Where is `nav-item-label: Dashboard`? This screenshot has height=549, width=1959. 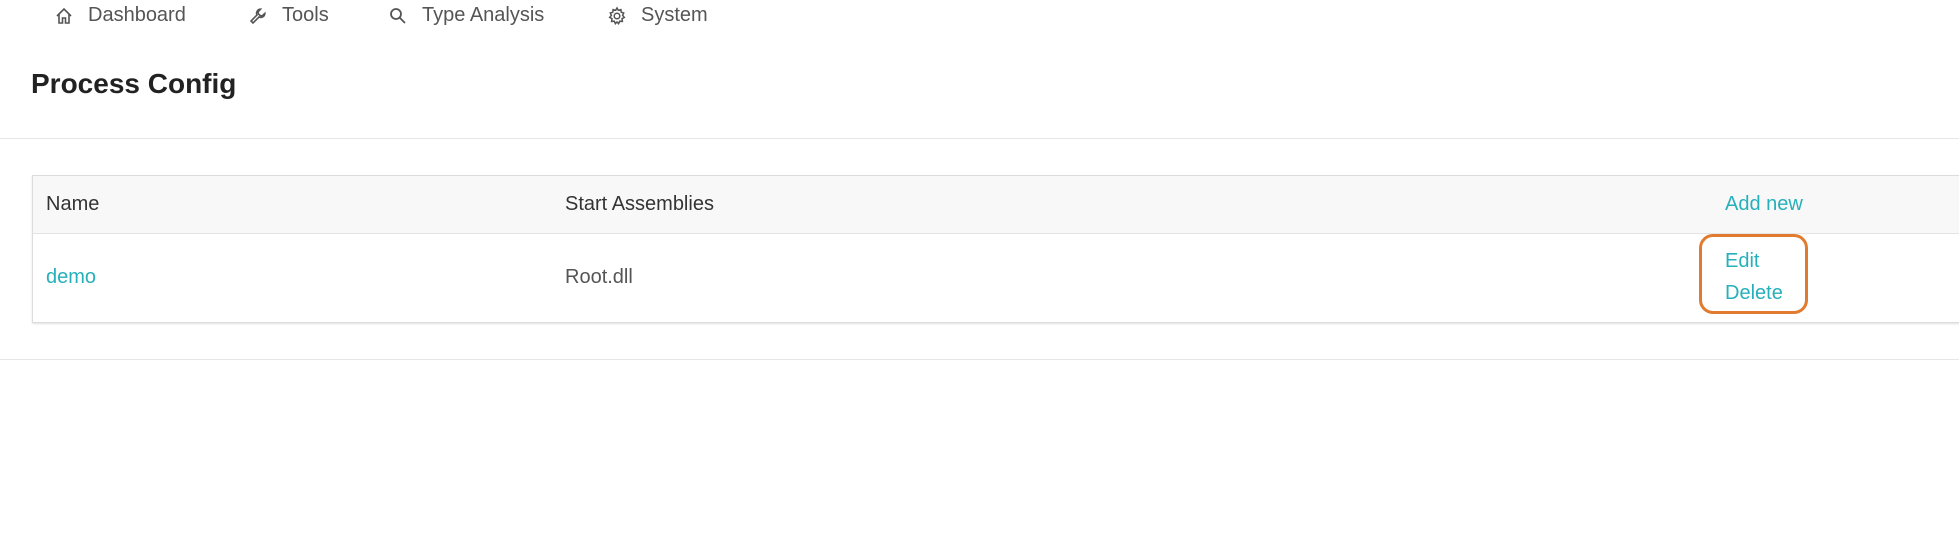
nav-item-label: Dashboard is located at coordinates (137, 15).